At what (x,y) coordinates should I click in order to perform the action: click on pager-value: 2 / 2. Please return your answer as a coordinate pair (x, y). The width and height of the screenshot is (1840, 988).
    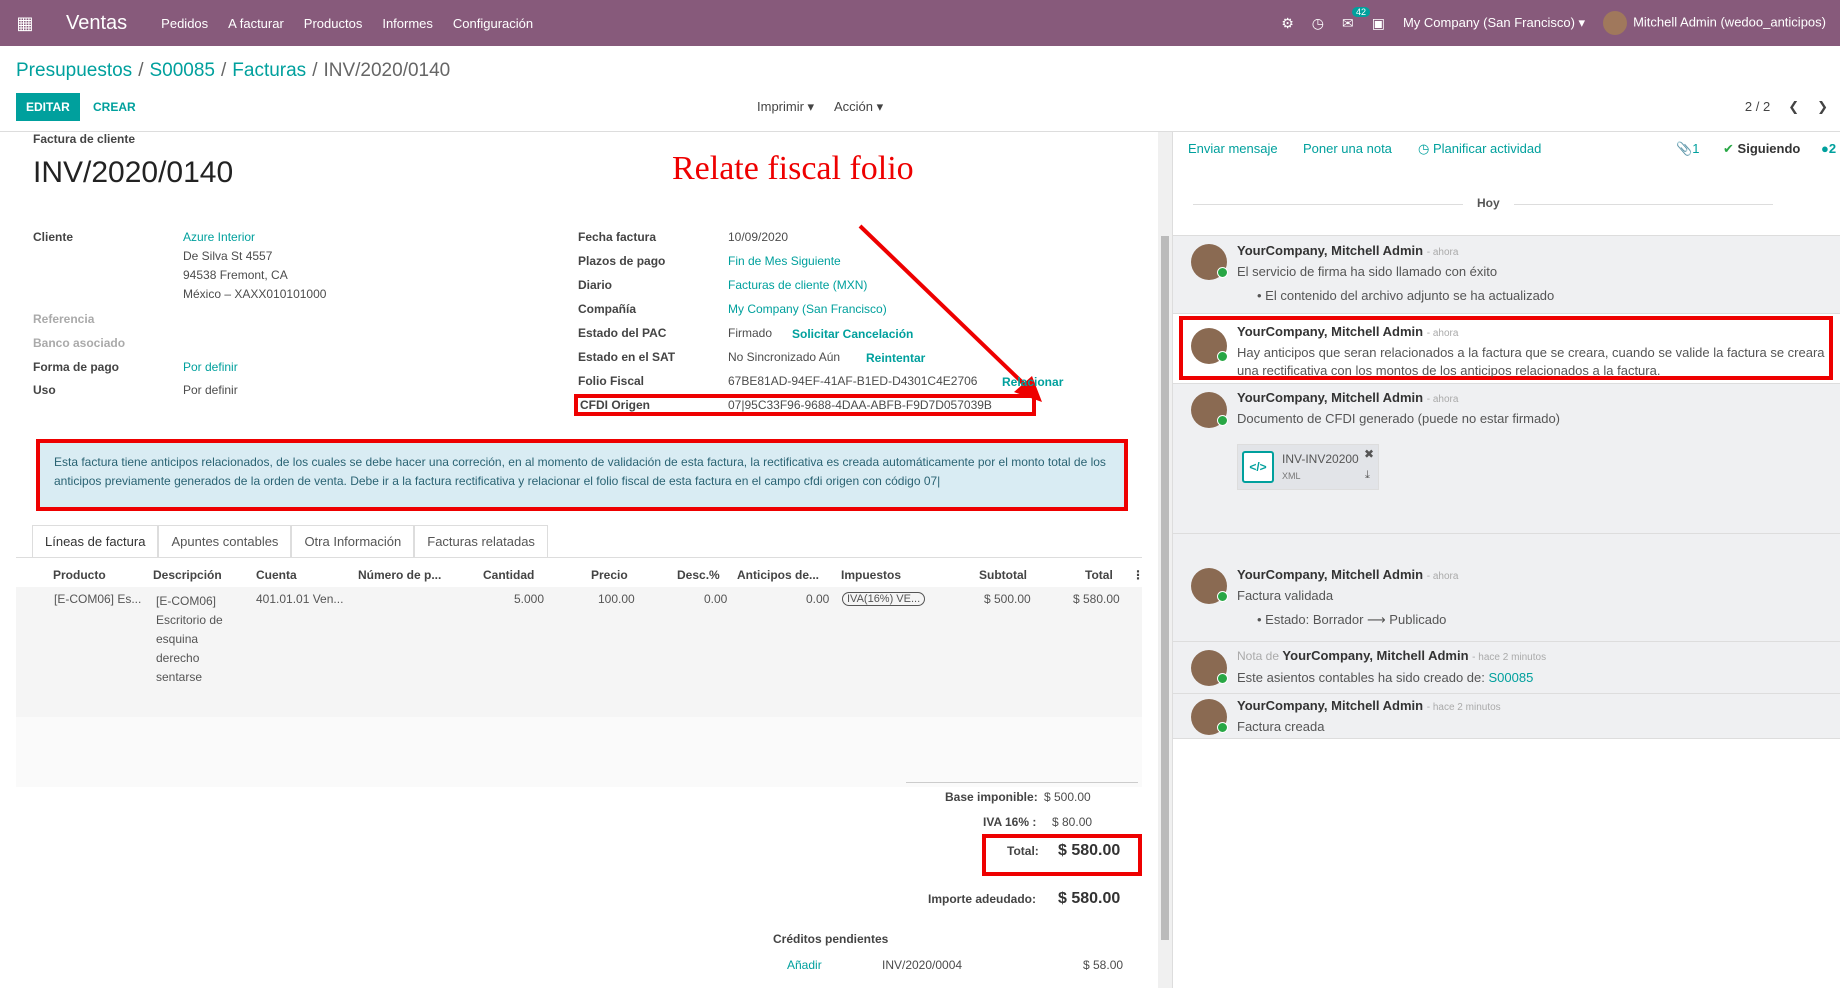
    Looking at the image, I should click on (1757, 107).